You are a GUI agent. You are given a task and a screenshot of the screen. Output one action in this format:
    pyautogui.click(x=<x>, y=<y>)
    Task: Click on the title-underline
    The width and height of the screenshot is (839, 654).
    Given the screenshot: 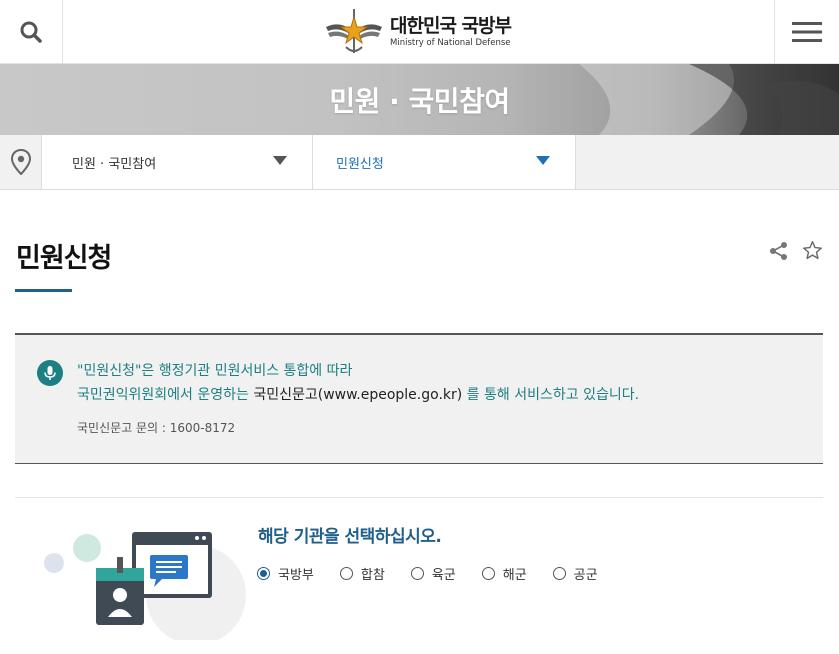 What is the action you would take?
    pyautogui.click(x=43, y=290)
    